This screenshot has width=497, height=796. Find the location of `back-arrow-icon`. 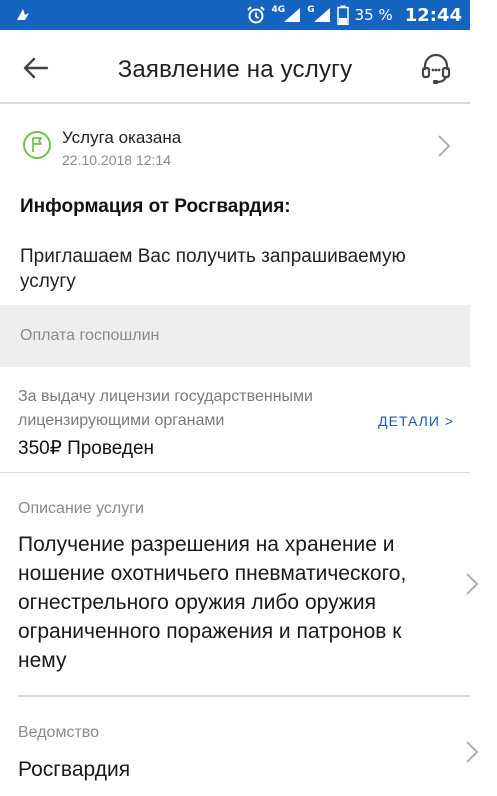

back-arrow-icon is located at coordinates (36, 68).